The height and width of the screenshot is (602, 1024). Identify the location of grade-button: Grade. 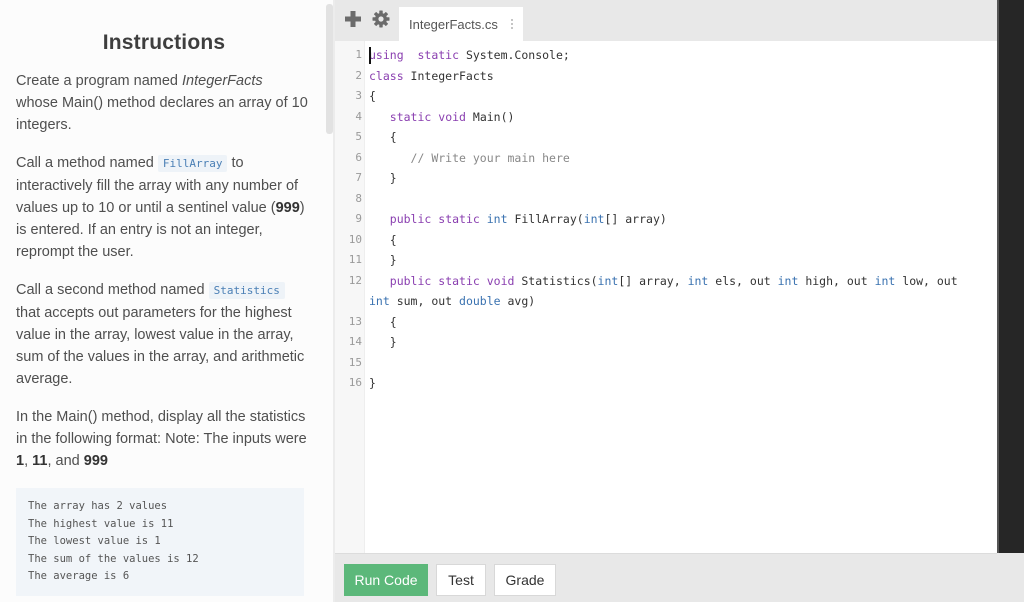
(525, 580).